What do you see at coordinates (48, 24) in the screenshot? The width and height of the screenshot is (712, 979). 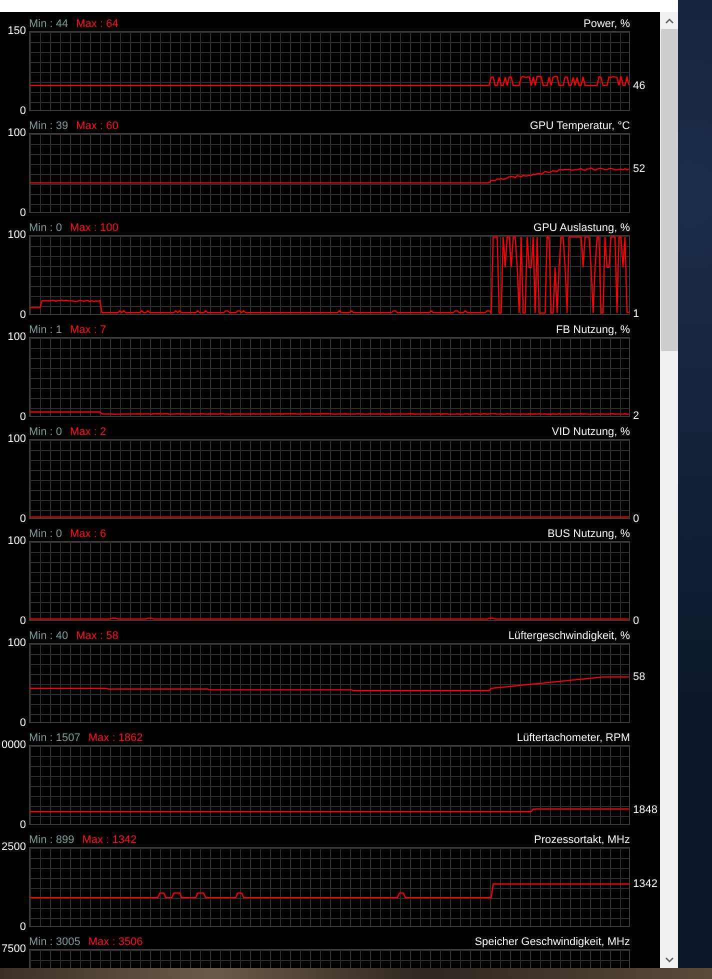 I see `min-label: Min : 44` at bounding box center [48, 24].